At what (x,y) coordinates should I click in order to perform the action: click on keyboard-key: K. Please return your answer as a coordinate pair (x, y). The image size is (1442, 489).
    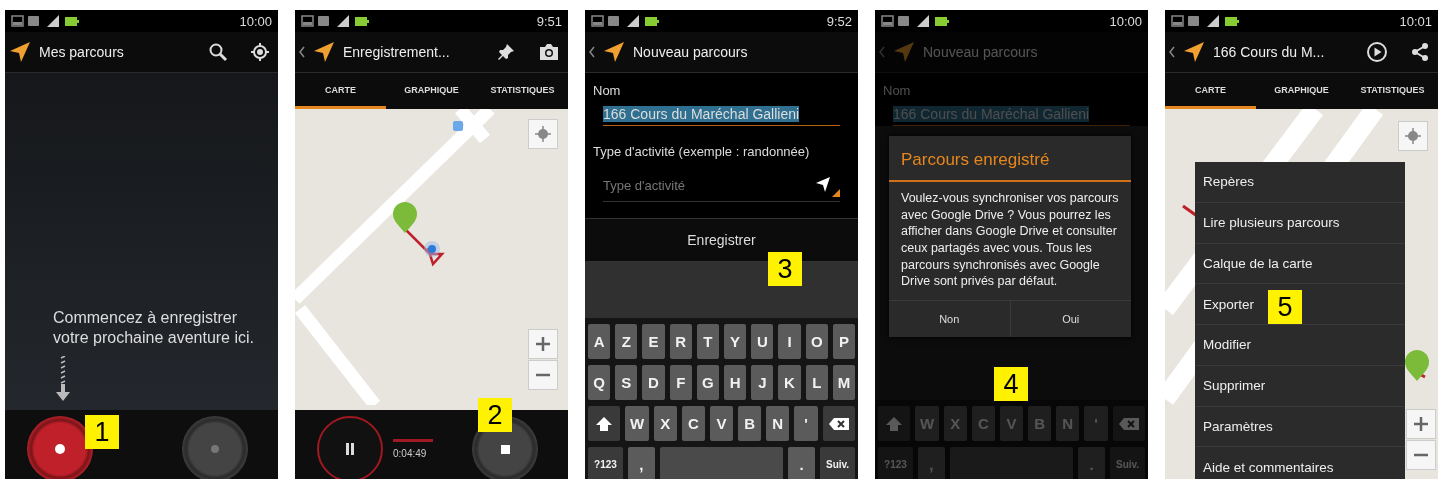
    Looking at the image, I should click on (789, 382).